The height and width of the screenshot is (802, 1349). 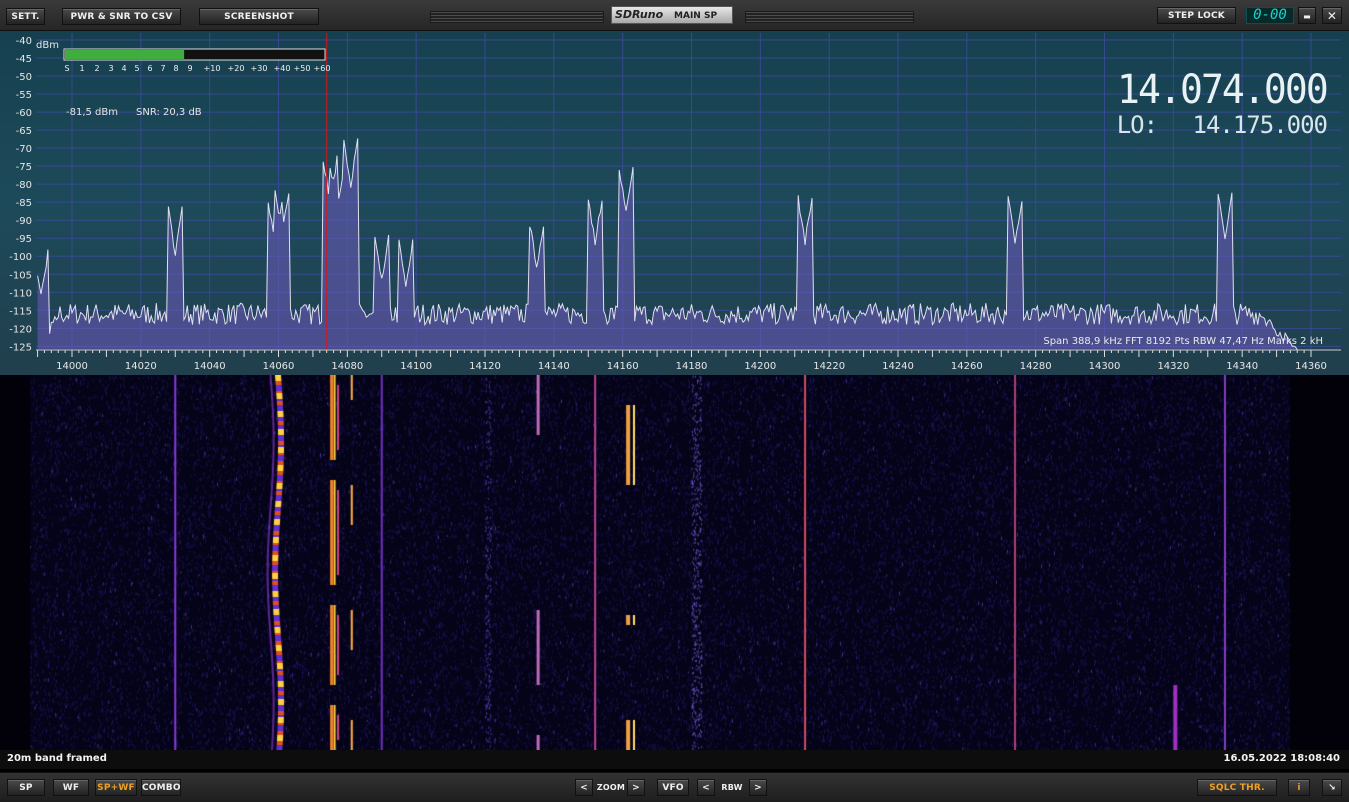 What do you see at coordinates (1260, 125) in the screenshot?
I see `lo-frequency-value: 14.175.000` at bounding box center [1260, 125].